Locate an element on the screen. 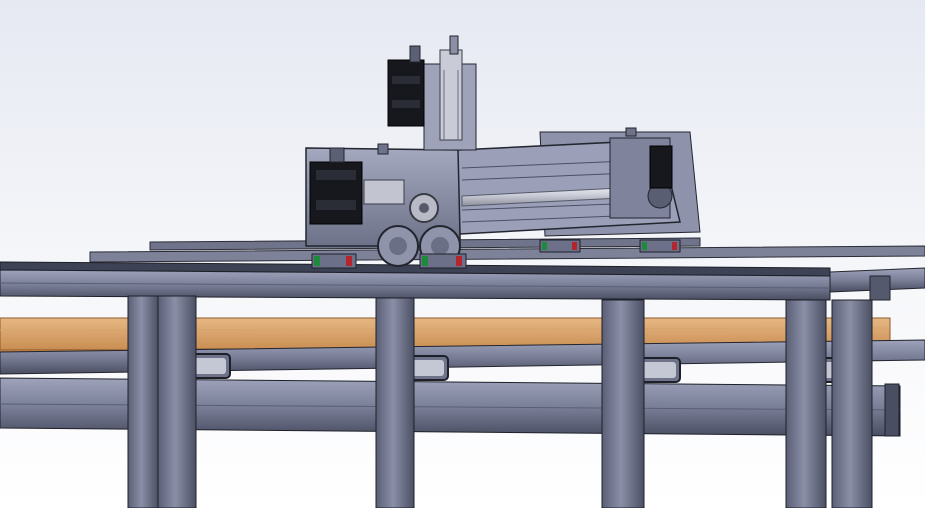 This screenshot has height=508, width=925. front-top-rail is located at coordinates (415, 281).